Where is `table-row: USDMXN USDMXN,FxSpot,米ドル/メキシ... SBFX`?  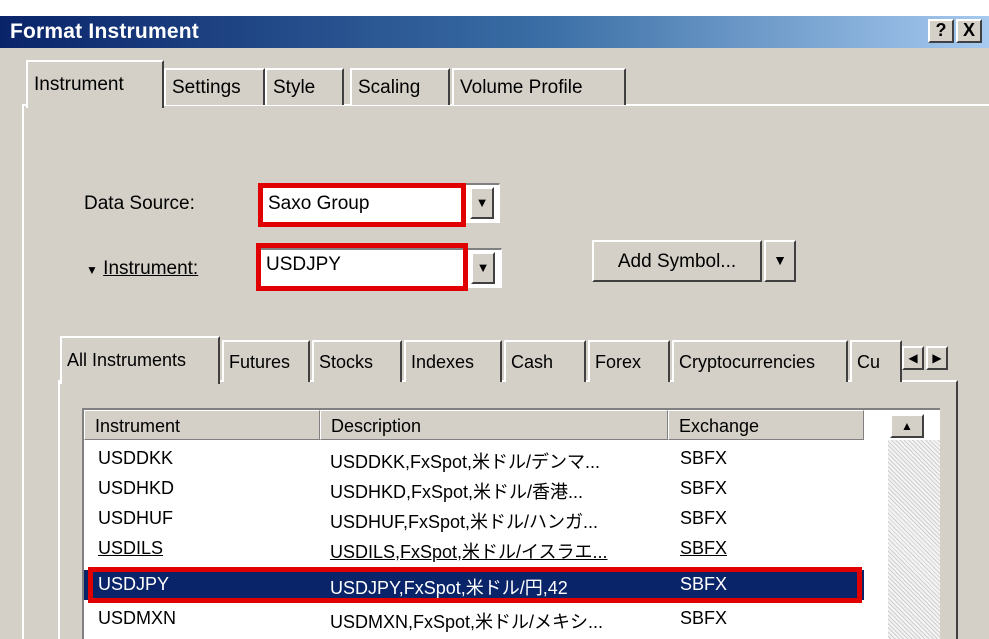 table-row: USDMXN USDMXN,FxSpot,米ドル/メキシ... SBFX is located at coordinates (474, 619).